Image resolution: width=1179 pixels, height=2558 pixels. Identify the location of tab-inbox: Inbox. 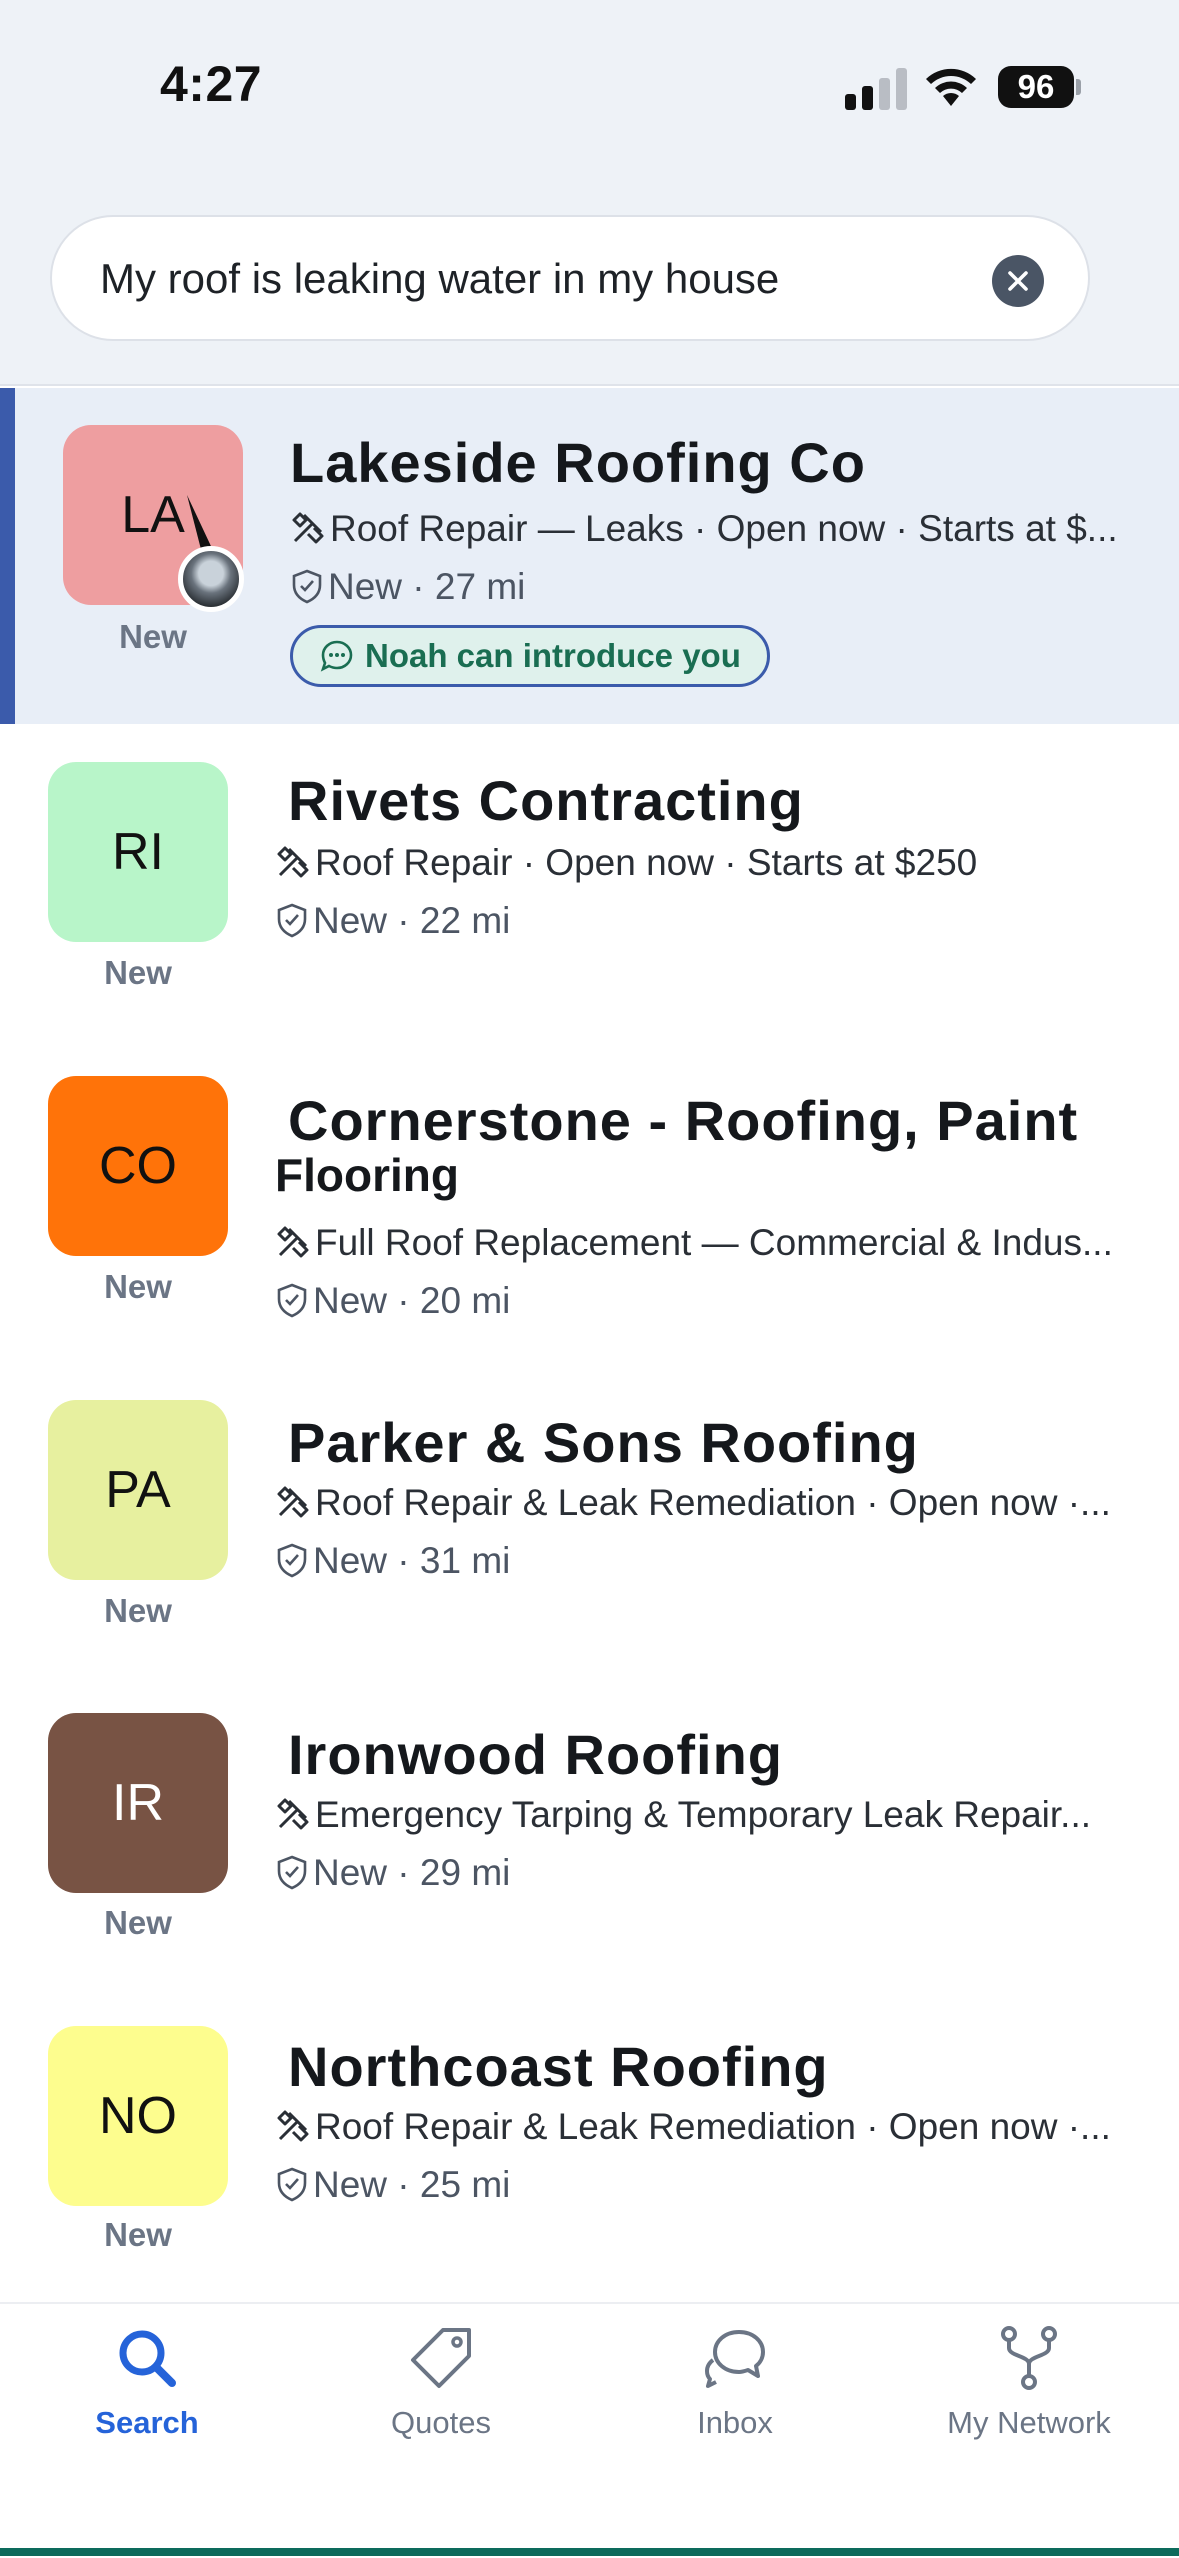
(735, 2381).